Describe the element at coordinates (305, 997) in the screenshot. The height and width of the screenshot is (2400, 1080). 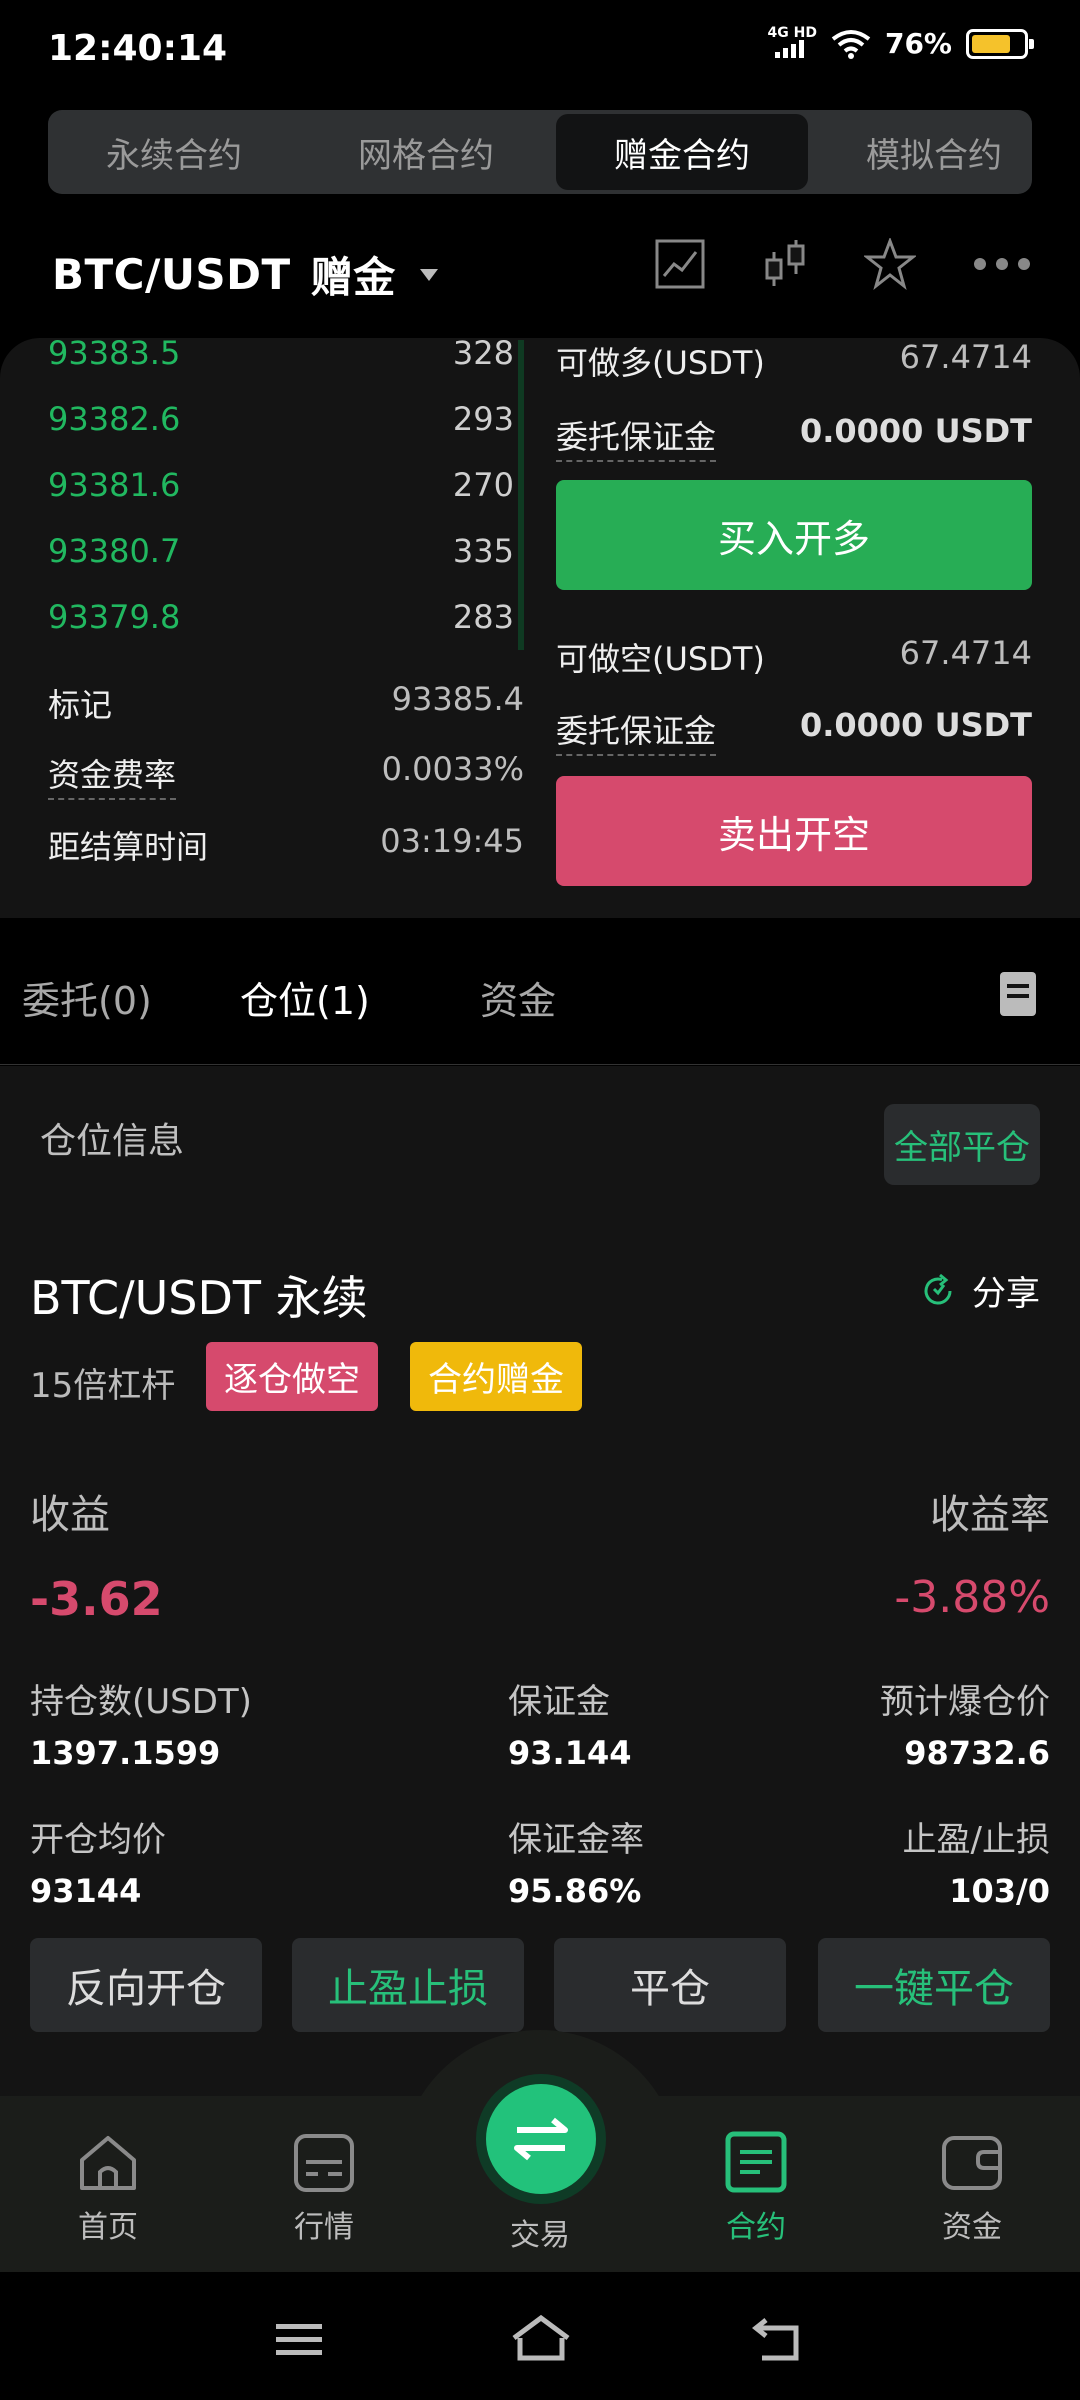
I see `tab-positions: 仓位(1)` at that location.